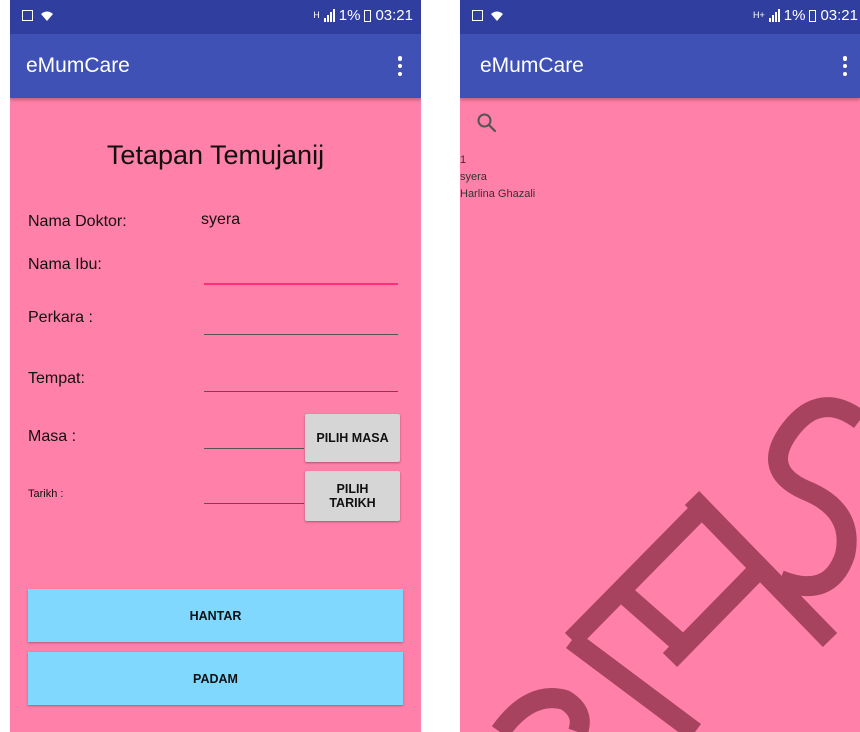  Describe the element at coordinates (254, 448) in the screenshot. I see `time-field` at that location.